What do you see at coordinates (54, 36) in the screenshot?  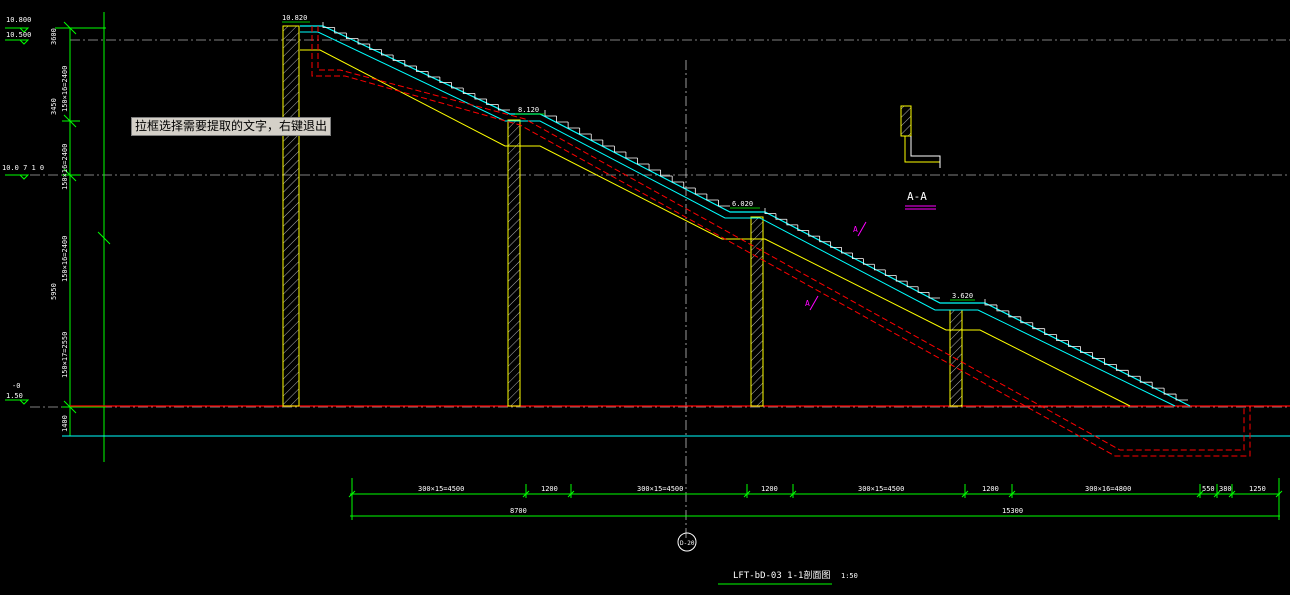 I see `vdim-1: 3600` at bounding box center [54, 36].